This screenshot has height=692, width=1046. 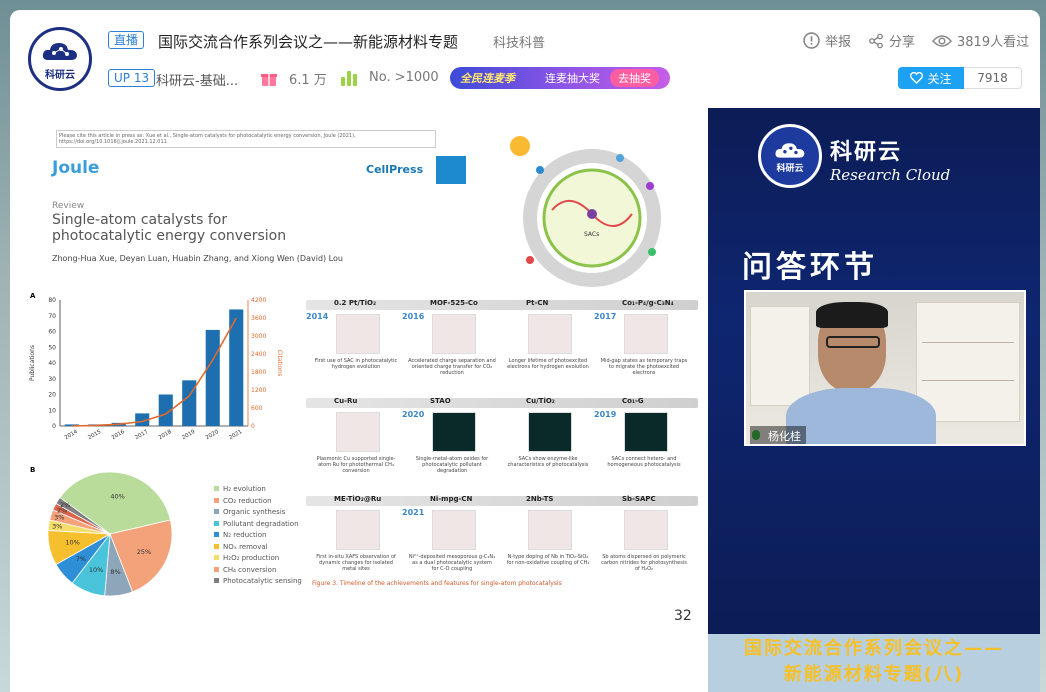 I want to click on channel-avatar: 科研云, so click(x=60, y=59).